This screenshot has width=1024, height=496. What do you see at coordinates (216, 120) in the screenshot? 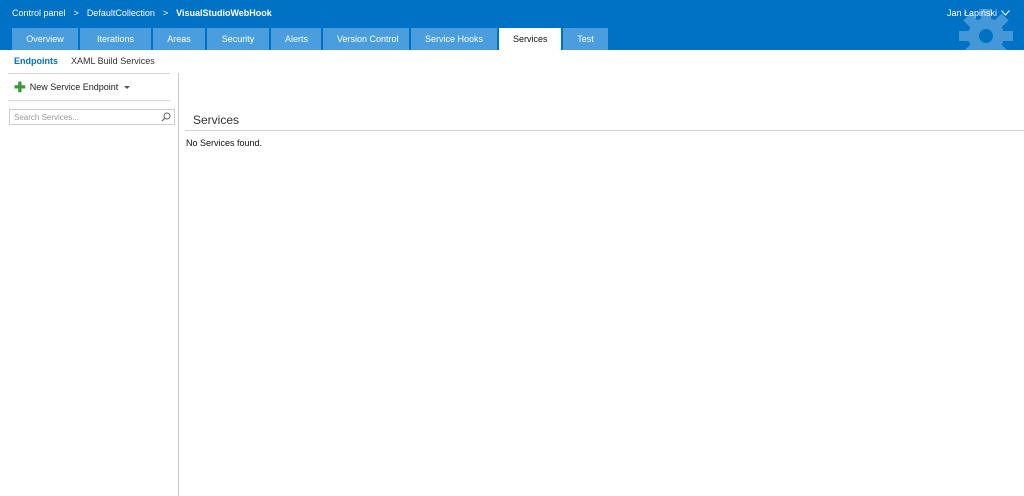
I see `services-heading: Services` at bounding box center [216, 120].